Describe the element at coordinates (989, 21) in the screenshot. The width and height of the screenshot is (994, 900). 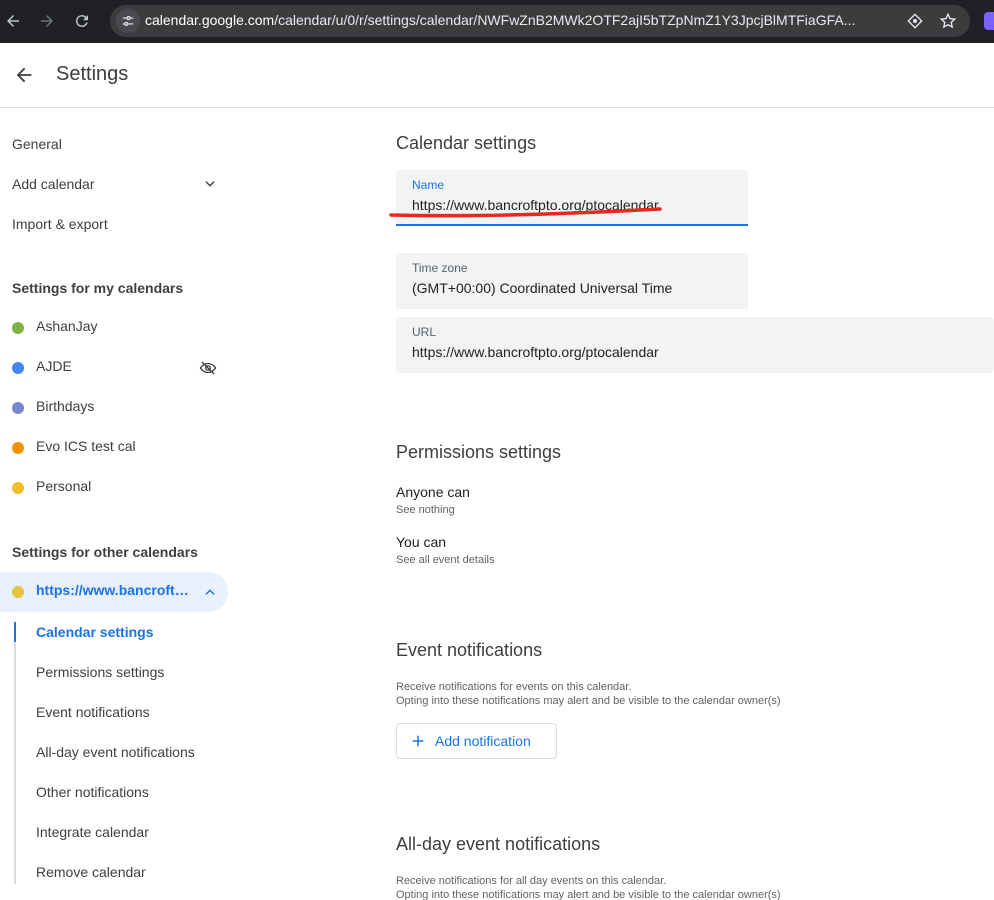
I see `extension-badge` at that location.